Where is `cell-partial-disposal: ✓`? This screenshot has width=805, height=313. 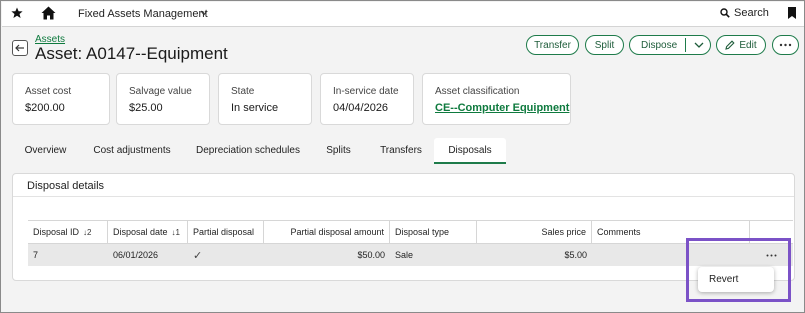
cell-partial-disposal: ✓ is located at coordinates (198, 255).